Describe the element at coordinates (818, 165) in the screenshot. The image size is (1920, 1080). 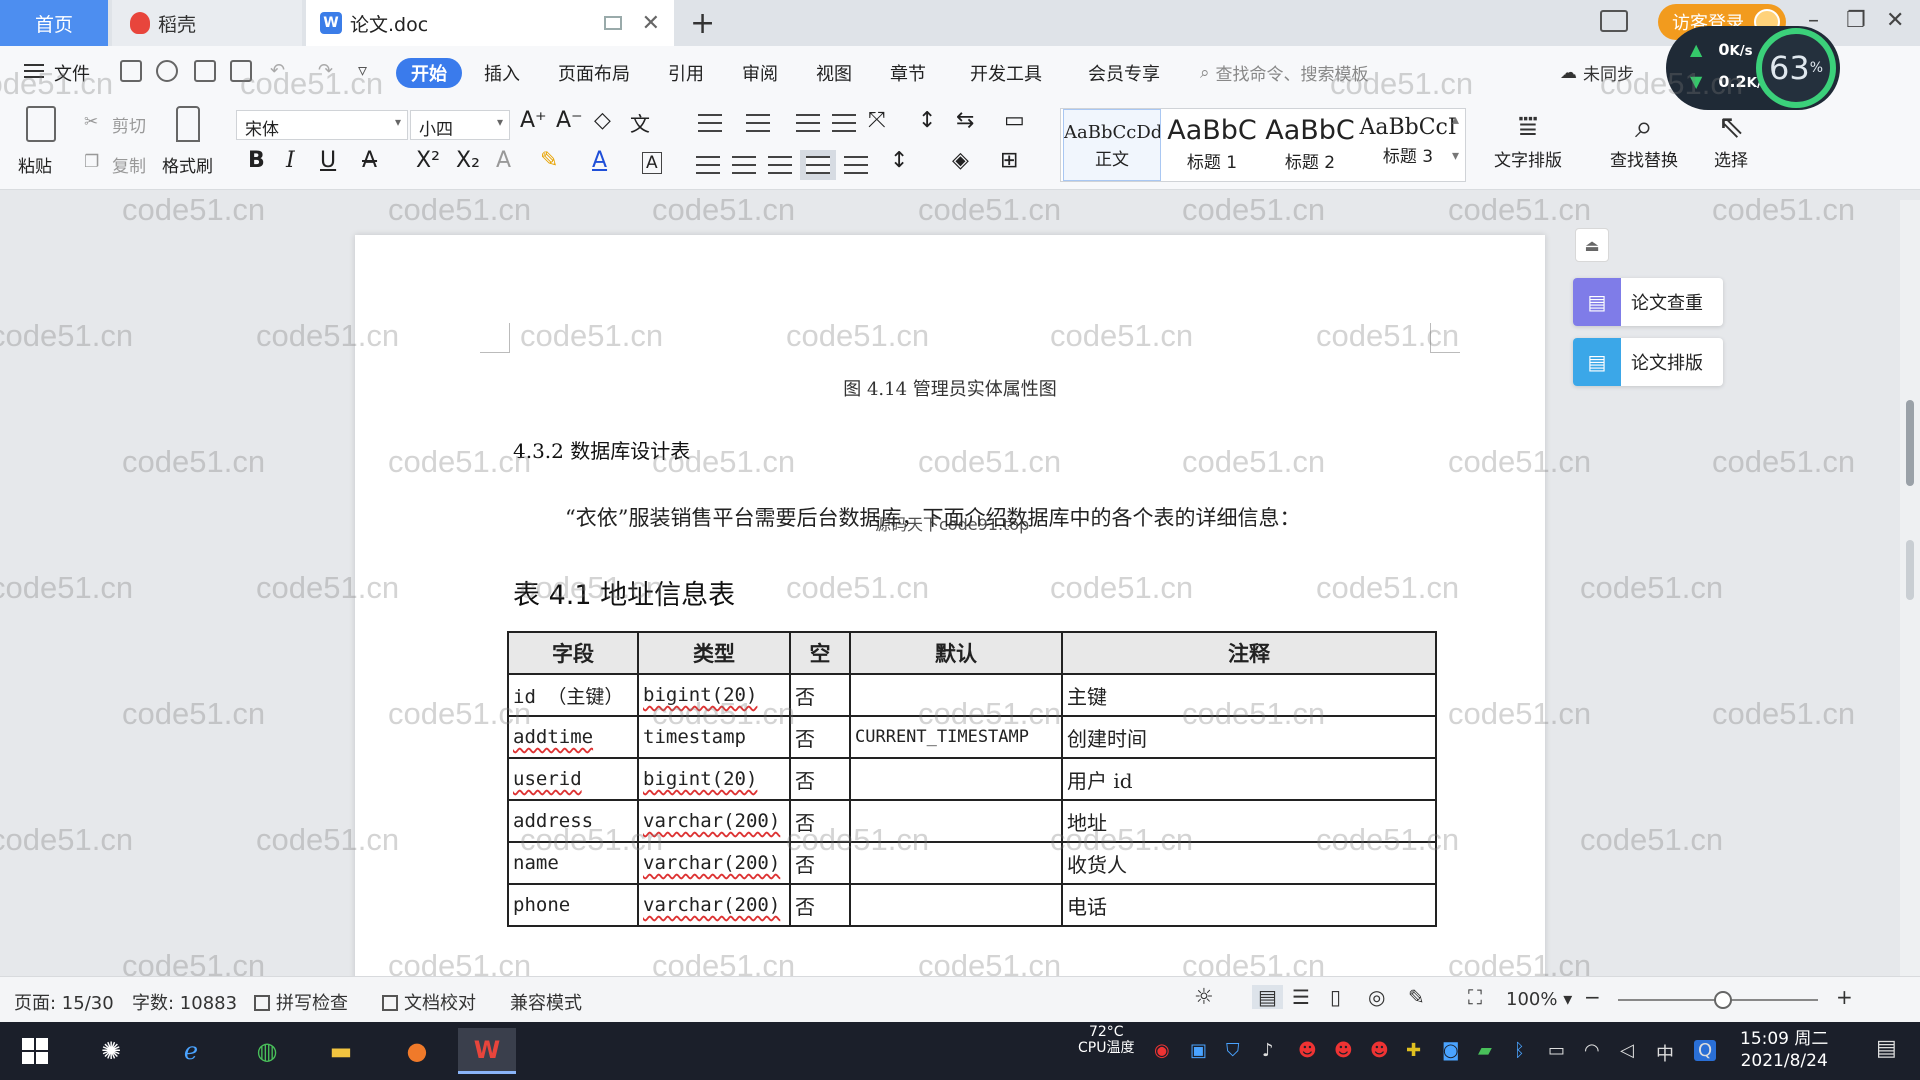
I see `justify-icon` at that location.